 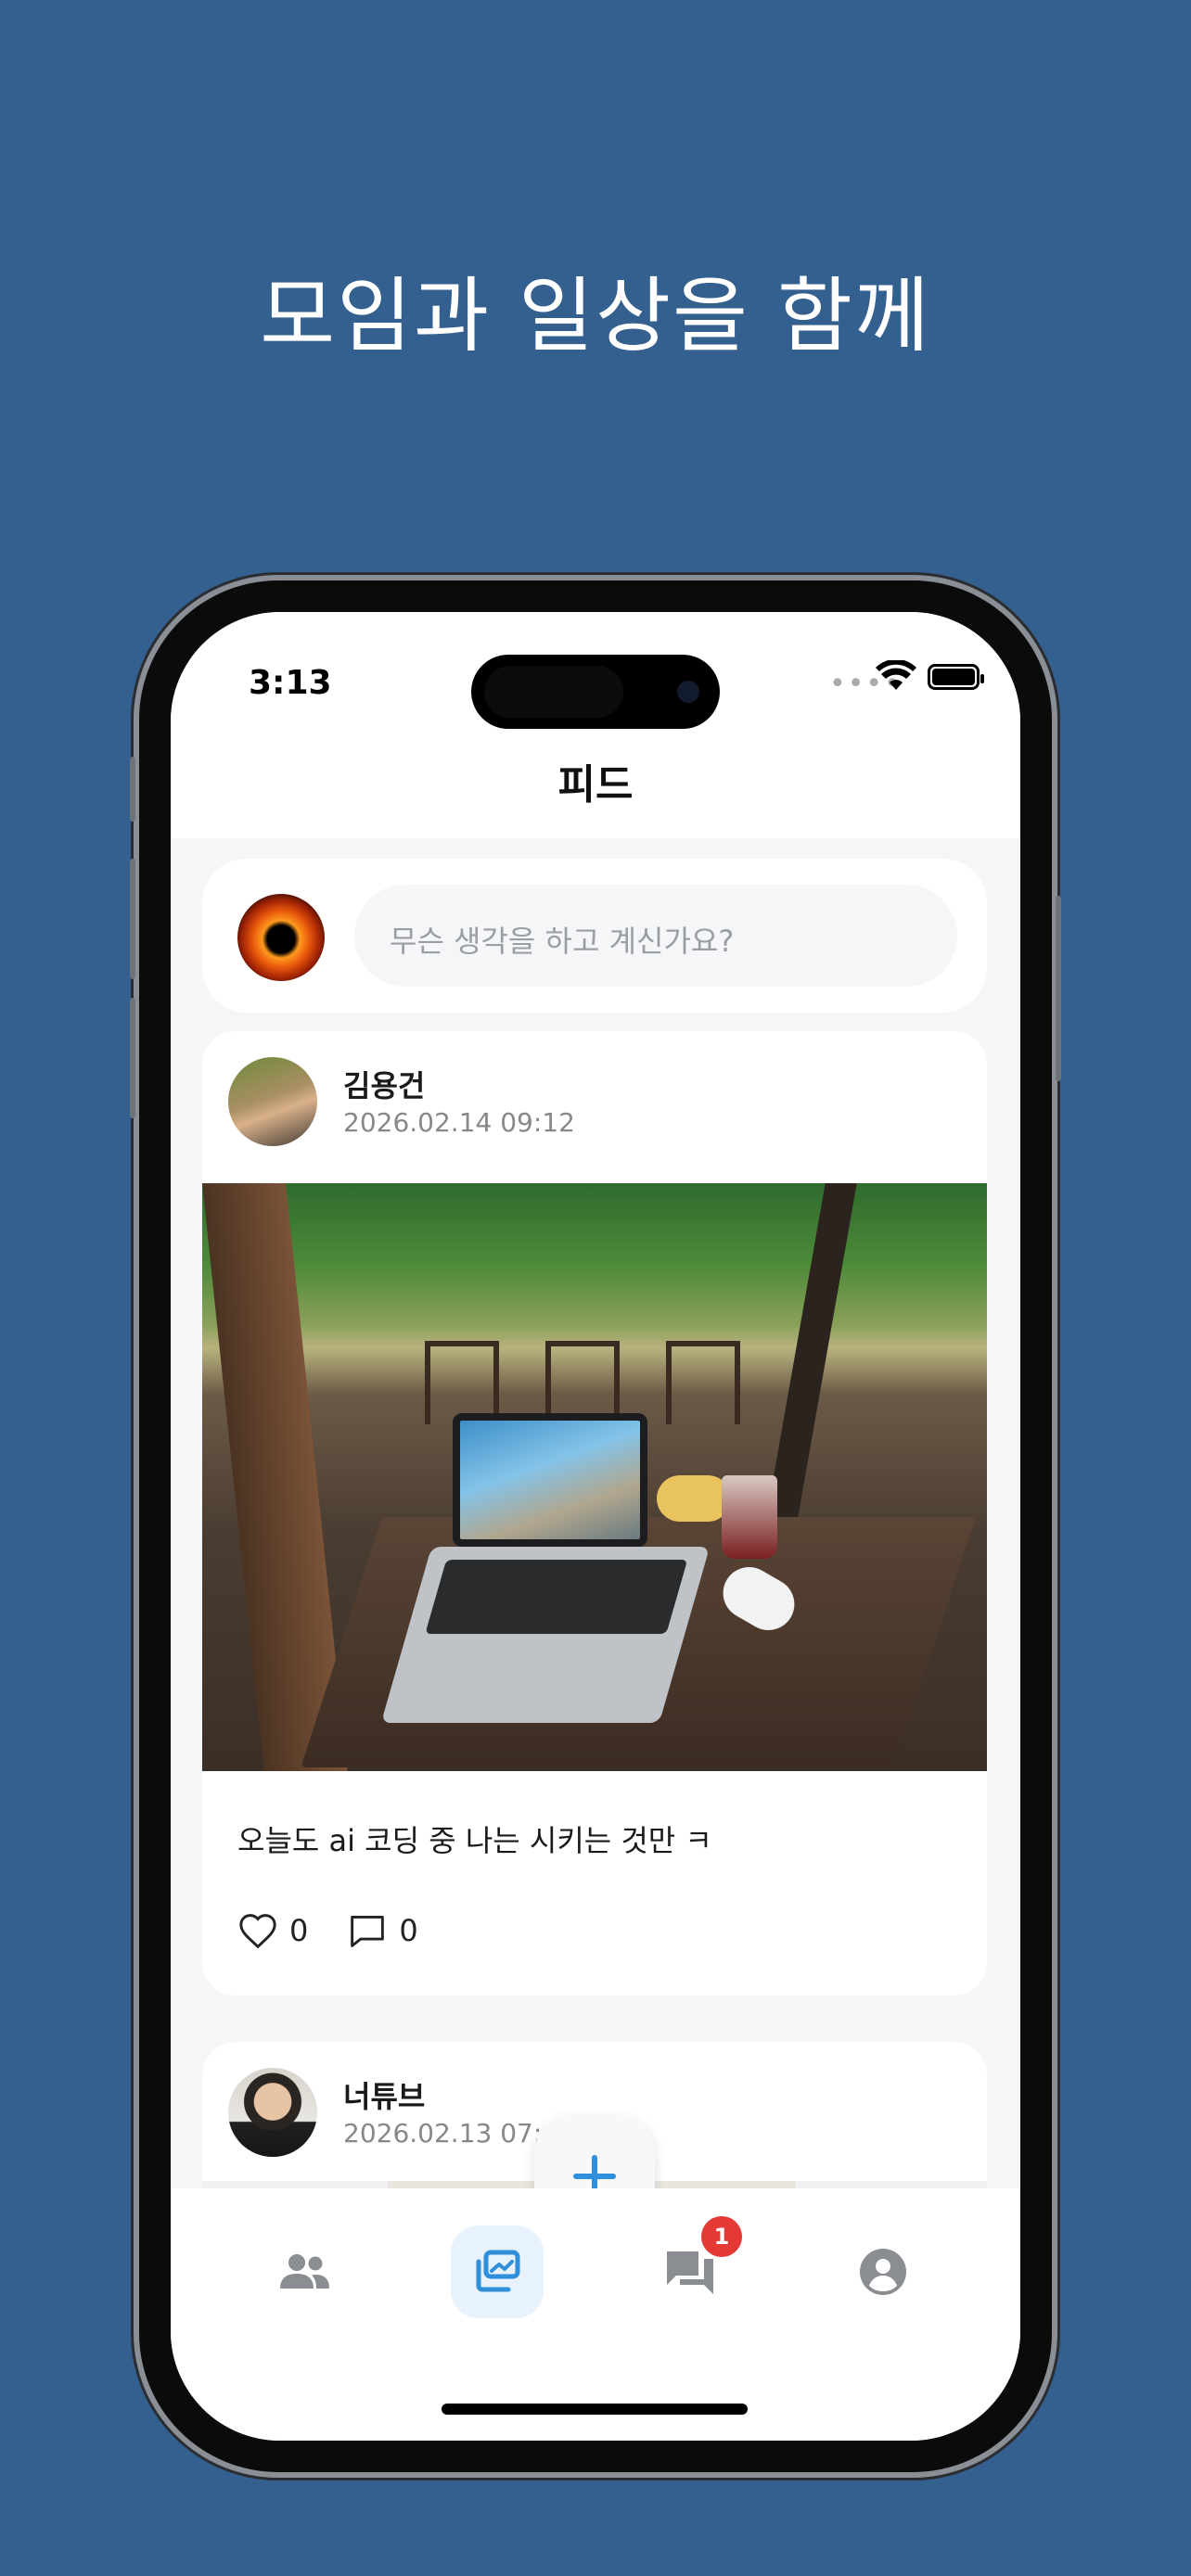 What do you see at coordinates (1058, 989) in the screenshot?
I see `power-button` at bounding box center [1058, 989].